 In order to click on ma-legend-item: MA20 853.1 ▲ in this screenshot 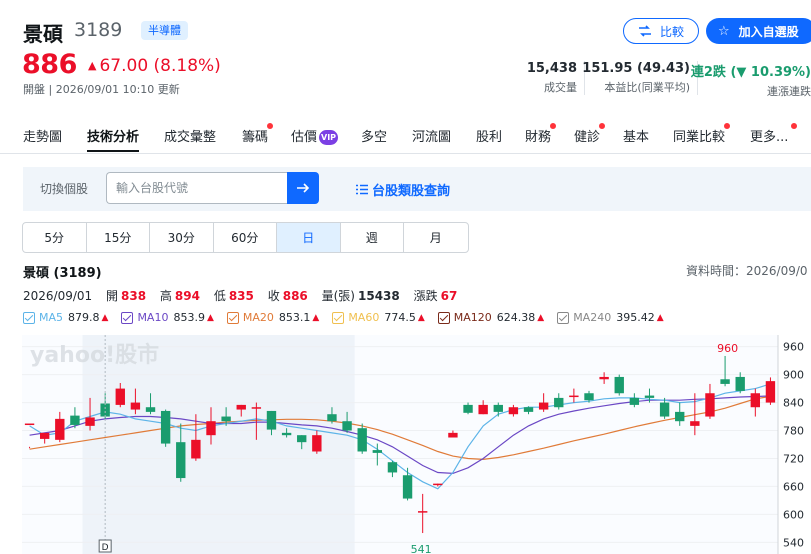, I will do `click(273, 317)`.